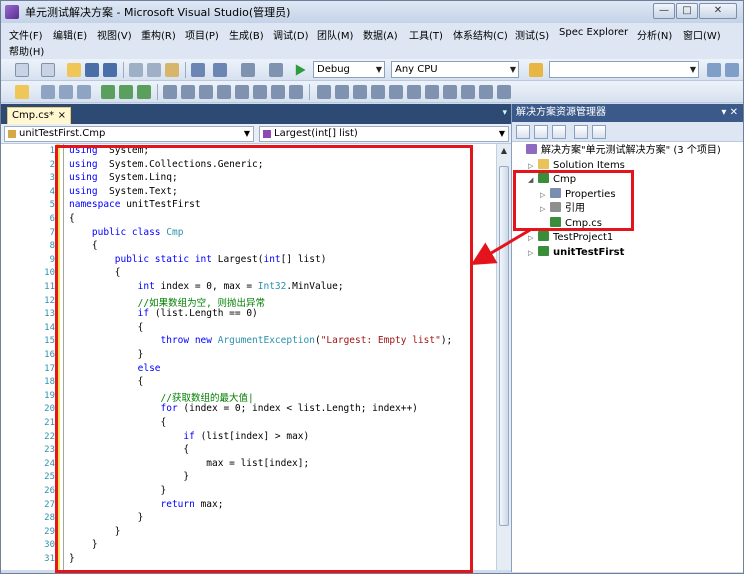  I want to click on minimize-button: —, so click(664, 11).